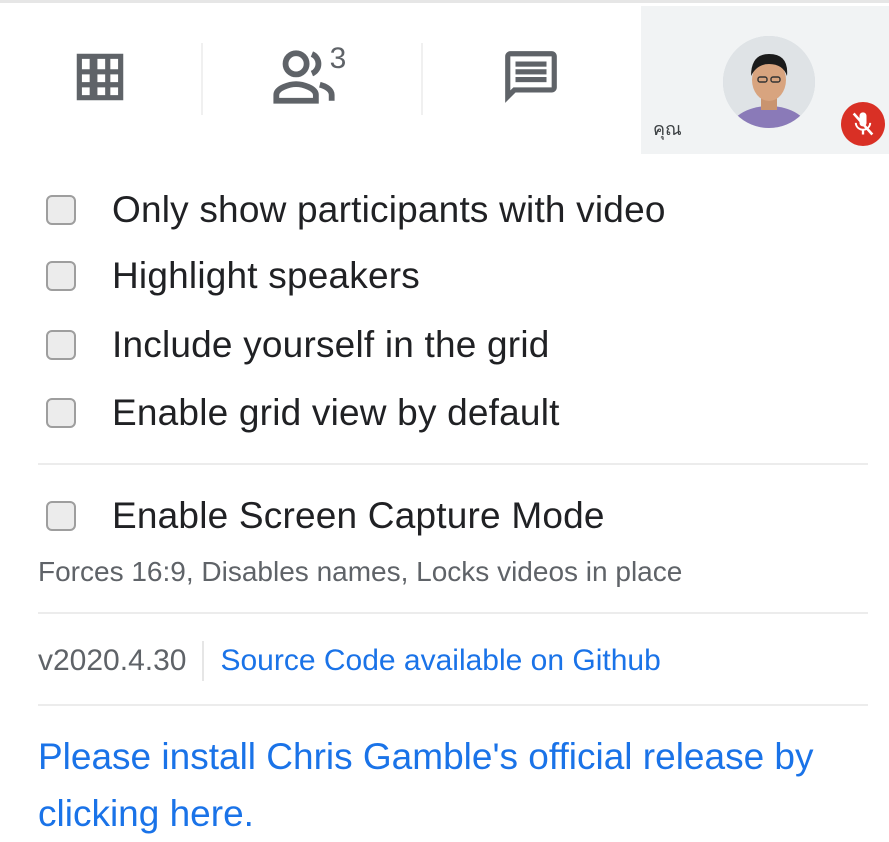 The image size is (889, 842). I want to click on version-divider, so click(203, 661).